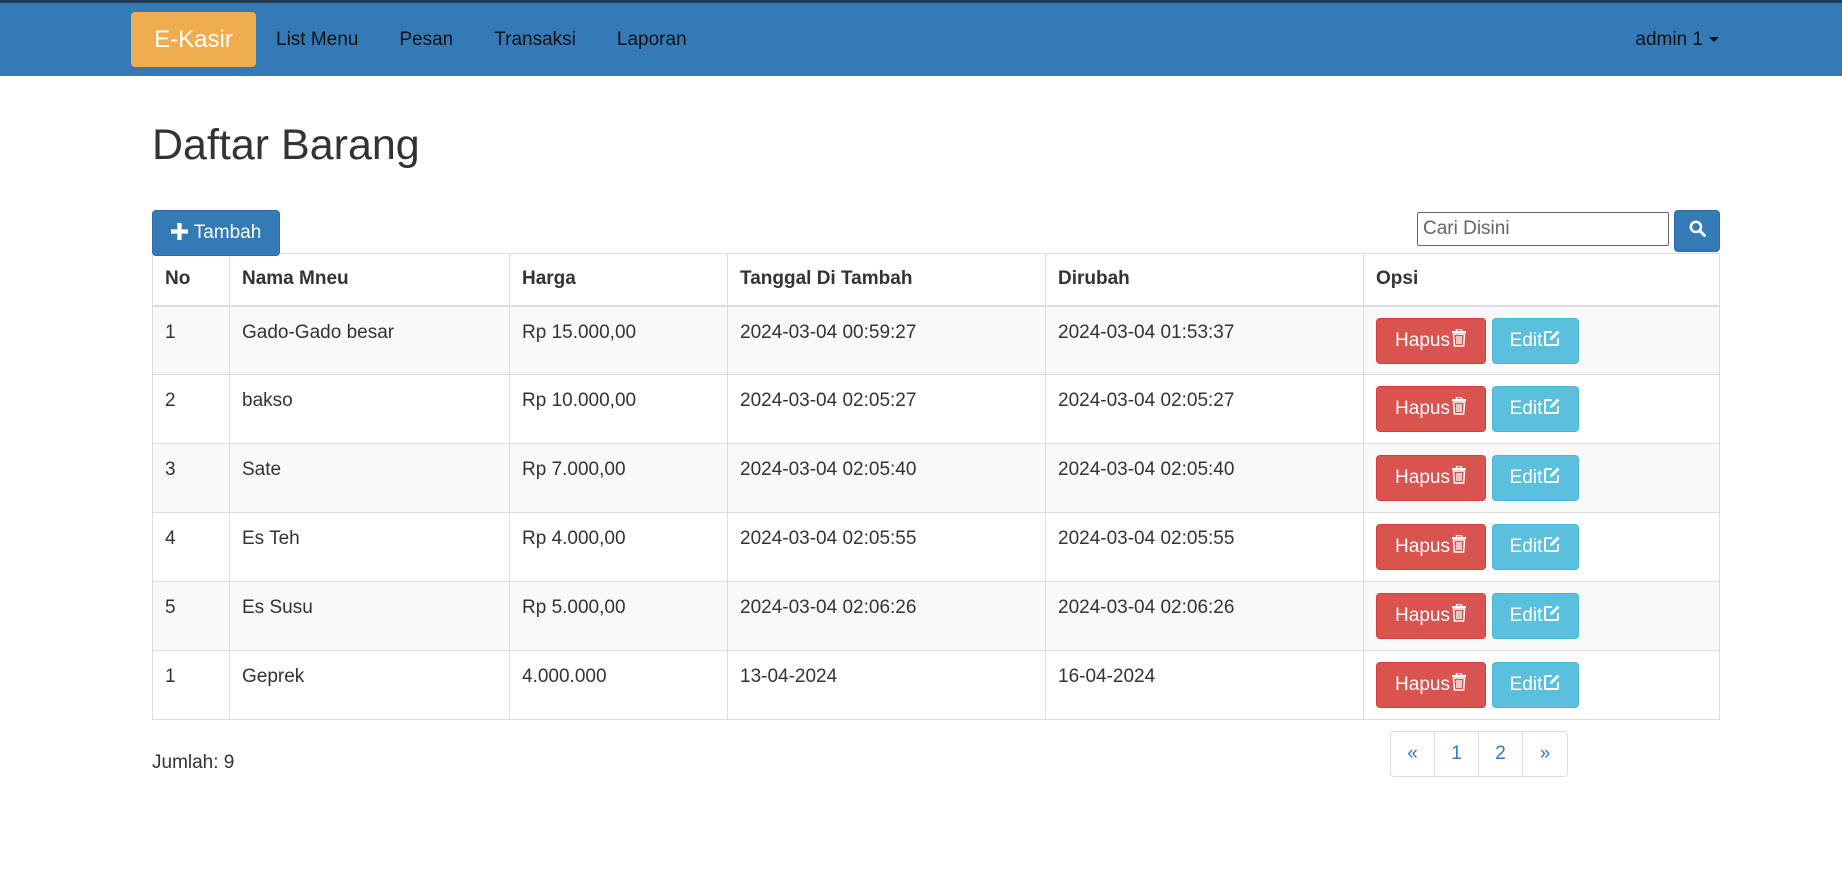 The width and height of the screenshot is (1842, 894). What do you see at coordinates (1545, 754) in the screenshot?
I see `pagination-next: »` at bounding box center [1545, 754].